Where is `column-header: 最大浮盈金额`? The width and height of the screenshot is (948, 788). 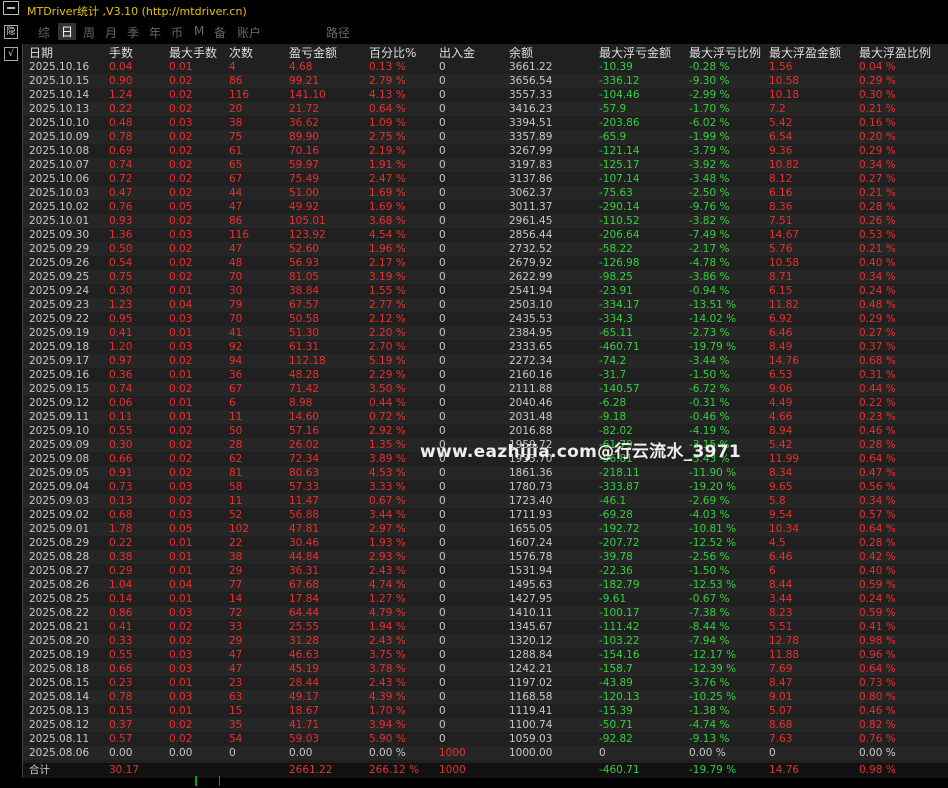 column-header: 最大浮盈金额 is located at coordinates (805, 52).